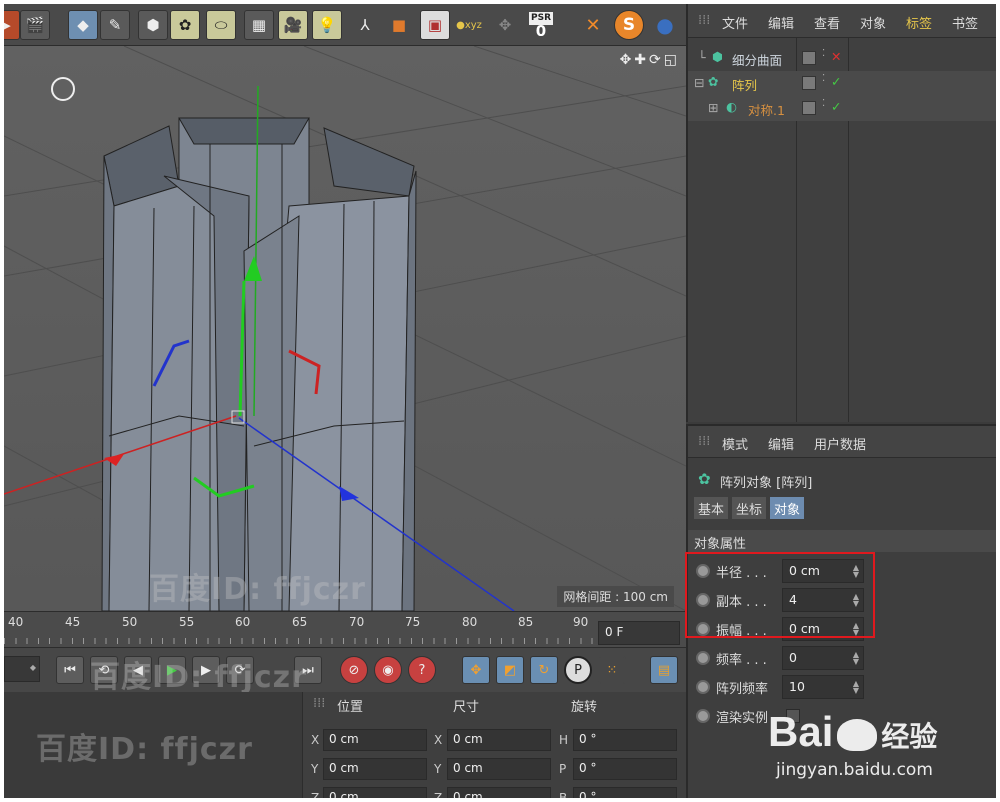 Image resolution: width=1000 pixels, height=802 pixels. Describe the element at coordinates (499, 740) in the screenshot. I see `size-x-field: 0 cm` at that location.